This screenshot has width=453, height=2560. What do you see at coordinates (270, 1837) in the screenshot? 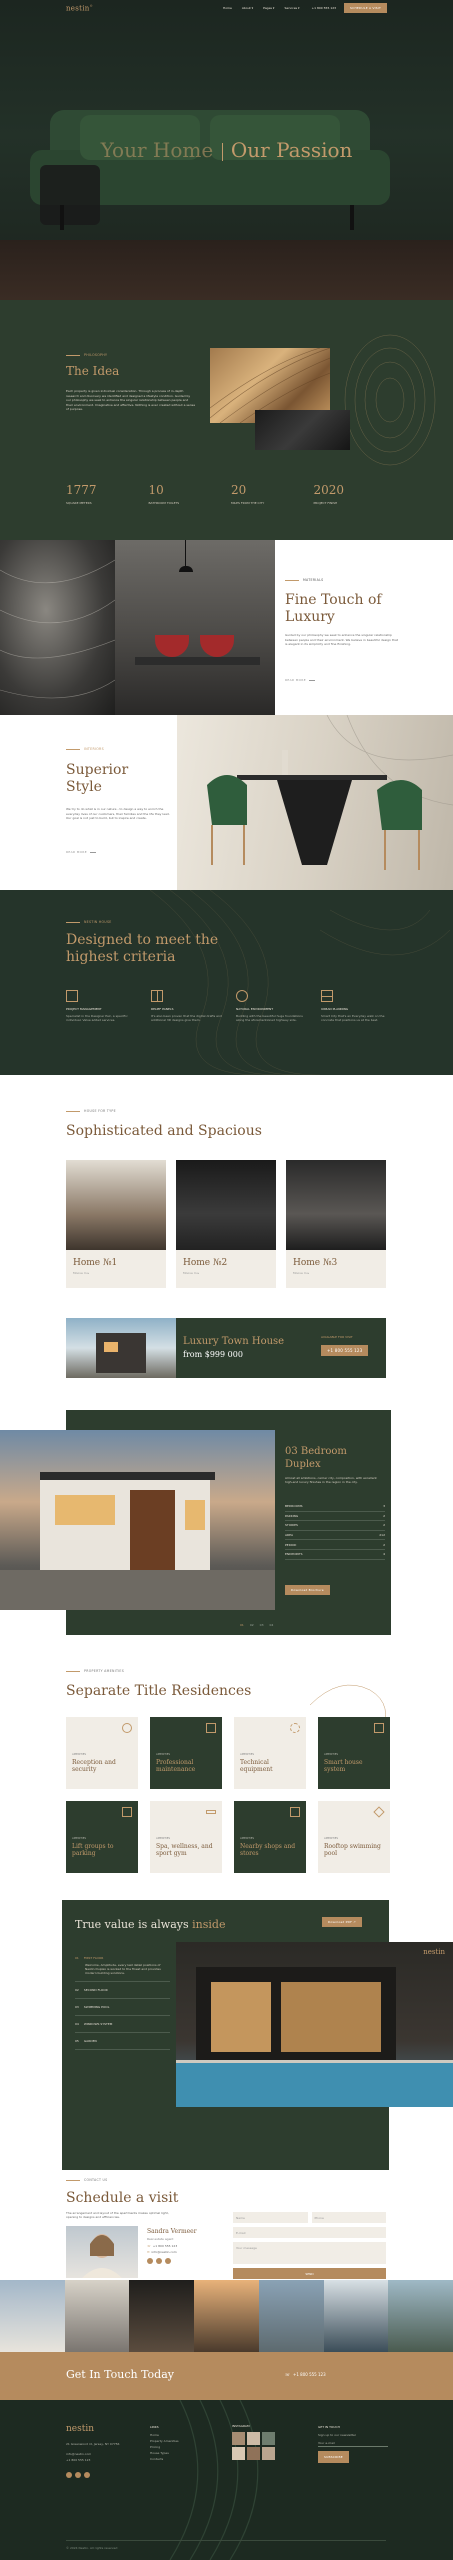
I see `amenity-card: AMENITIES Nearby shops and stores` at bounding box center [270, 1837].